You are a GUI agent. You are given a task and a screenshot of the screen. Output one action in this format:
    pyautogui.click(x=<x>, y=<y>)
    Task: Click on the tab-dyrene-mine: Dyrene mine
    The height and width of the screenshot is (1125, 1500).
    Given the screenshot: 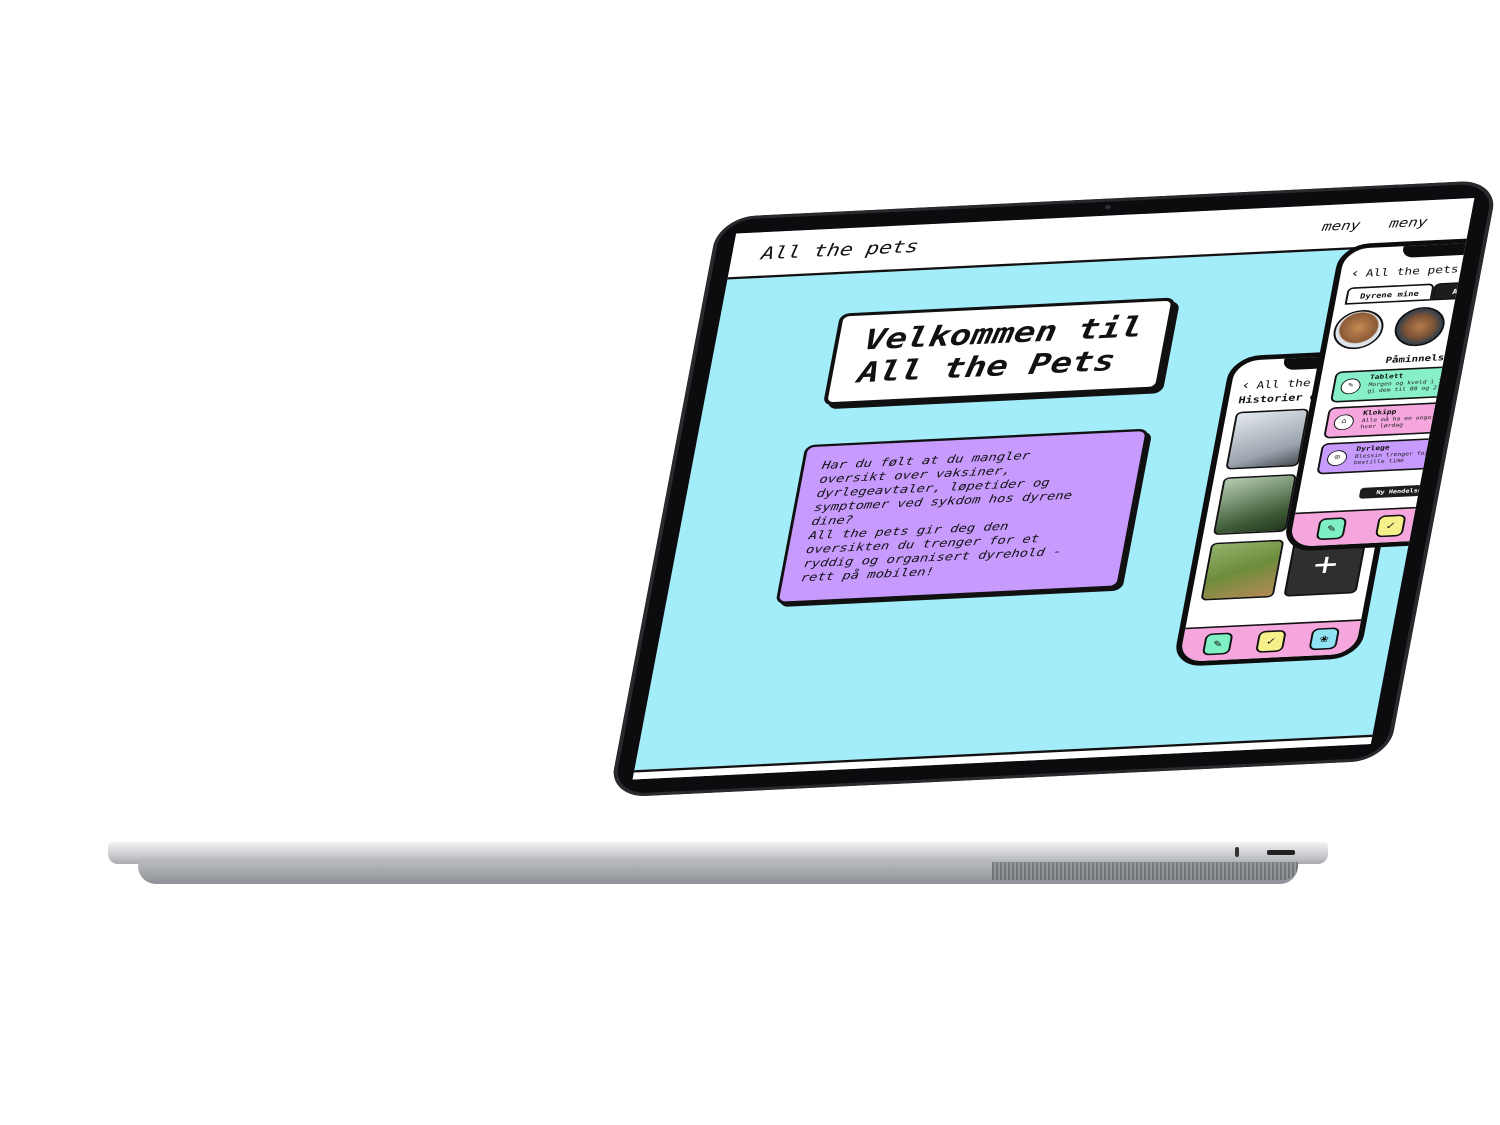 What is the action you would take?
    pyautogui.click(x=1389, y=294)
    